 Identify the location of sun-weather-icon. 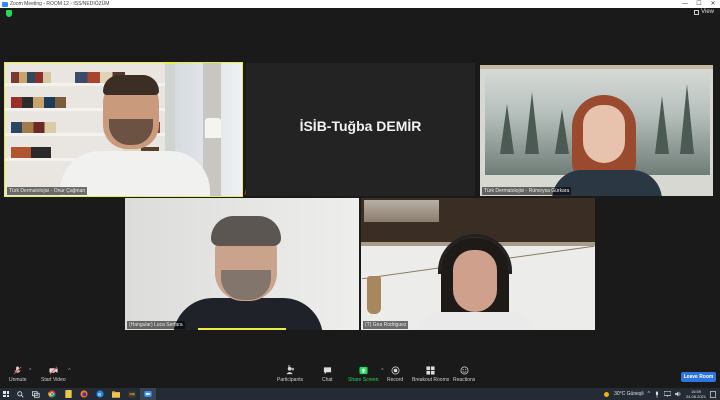
(607, 394).